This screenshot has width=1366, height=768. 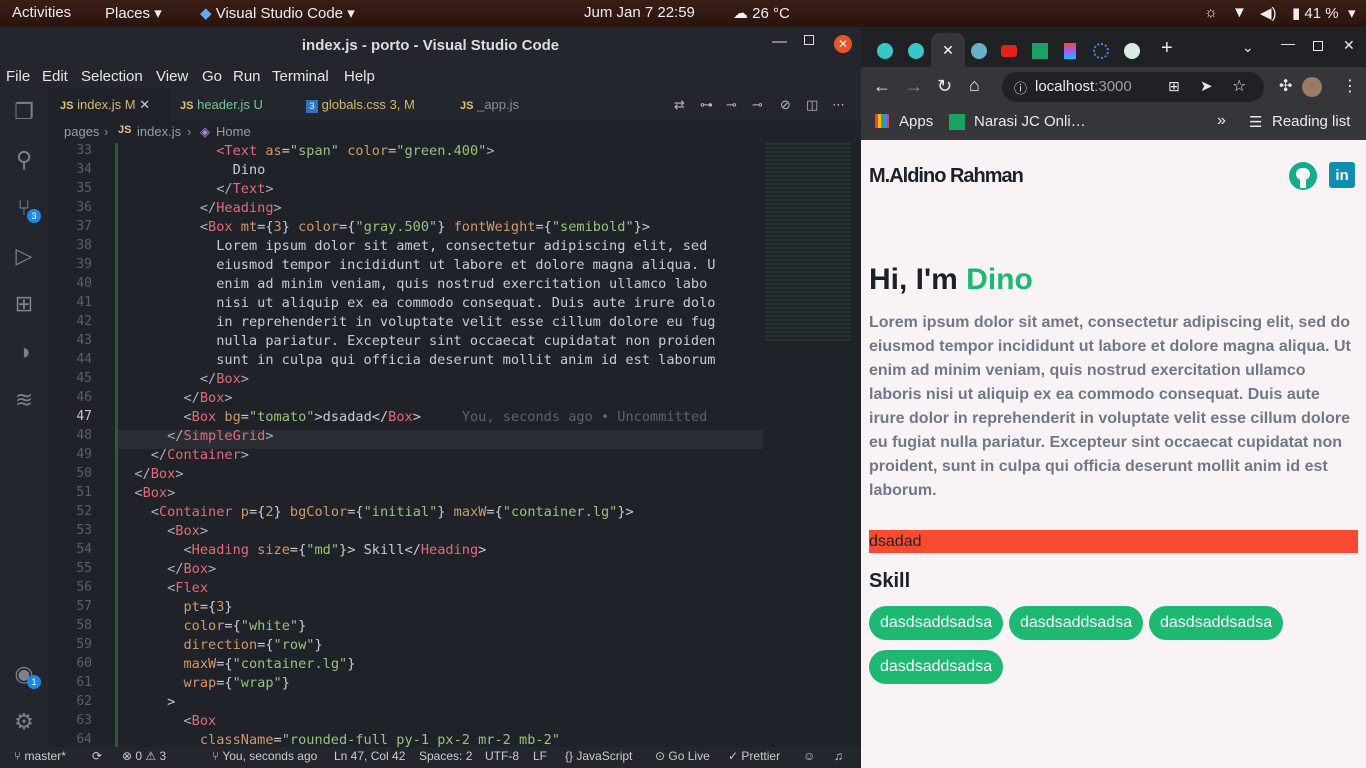 What do you see at coordinates (706, 105) in the screenshot?
I see `git-compare-icon: ⊶` at bounding box center [706, 105].